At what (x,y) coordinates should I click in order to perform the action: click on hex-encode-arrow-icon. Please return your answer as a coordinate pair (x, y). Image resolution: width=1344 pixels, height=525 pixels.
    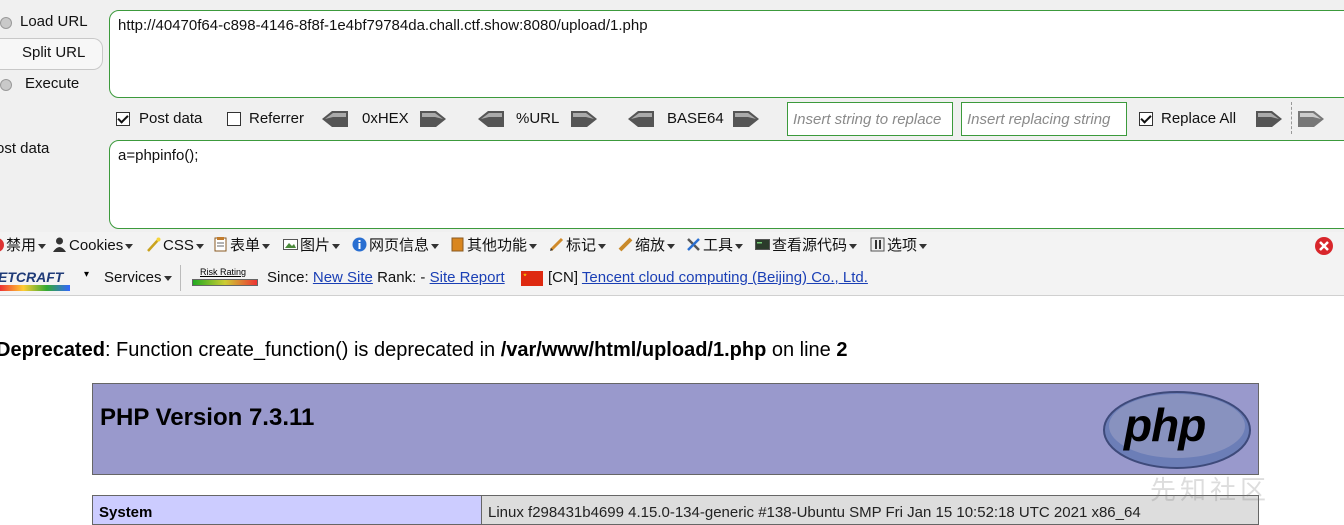
    Looking at the image, I should click on (433, 119).